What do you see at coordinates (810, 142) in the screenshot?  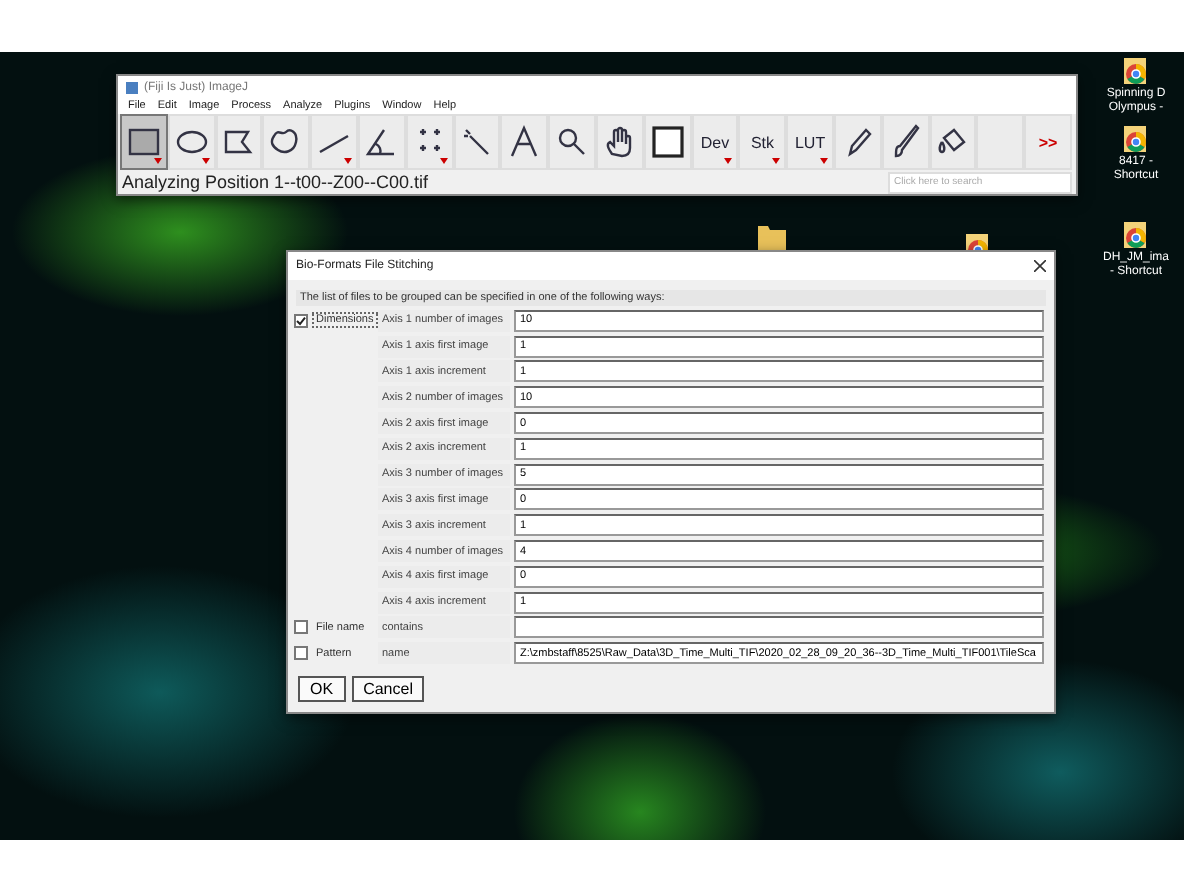 I see `tool-button: LUT` at bounding box center [810, 142].